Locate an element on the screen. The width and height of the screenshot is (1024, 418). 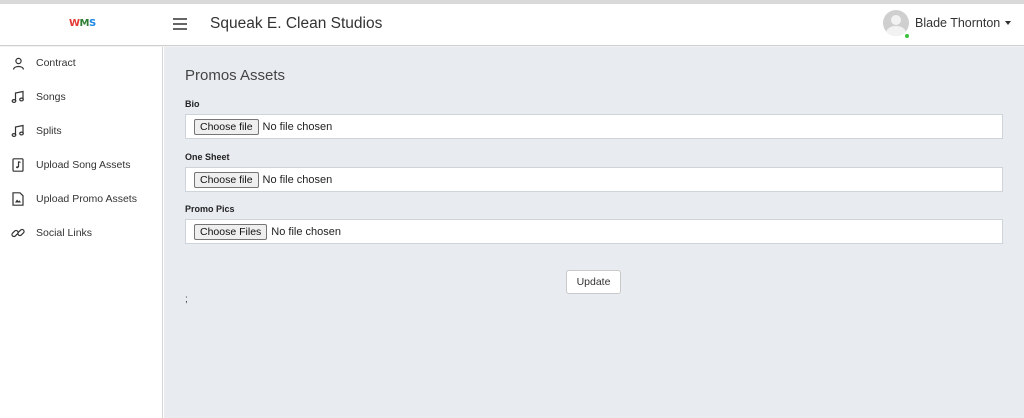
sidebar-item-label: Contract is located at coordinates (56, 63).